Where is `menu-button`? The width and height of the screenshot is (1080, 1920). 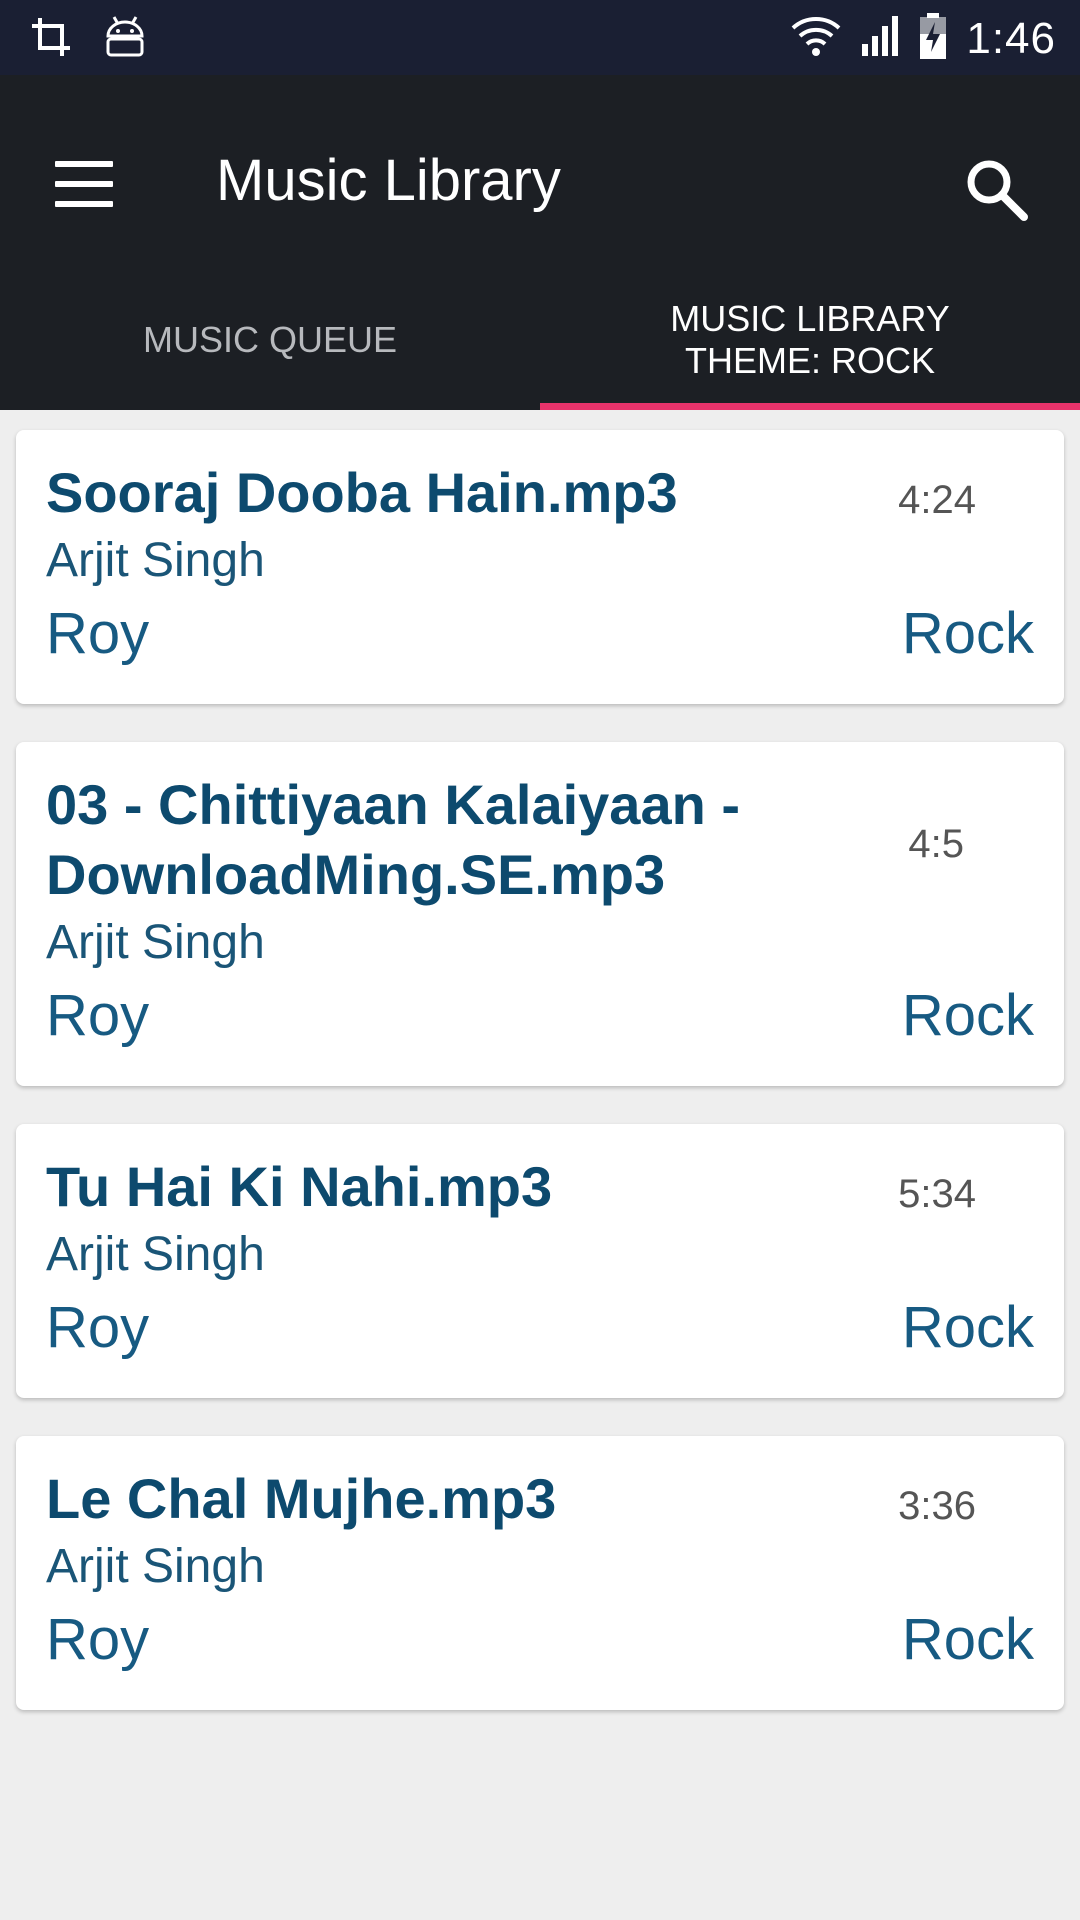 menu-button is located at coordinates (85, 185).